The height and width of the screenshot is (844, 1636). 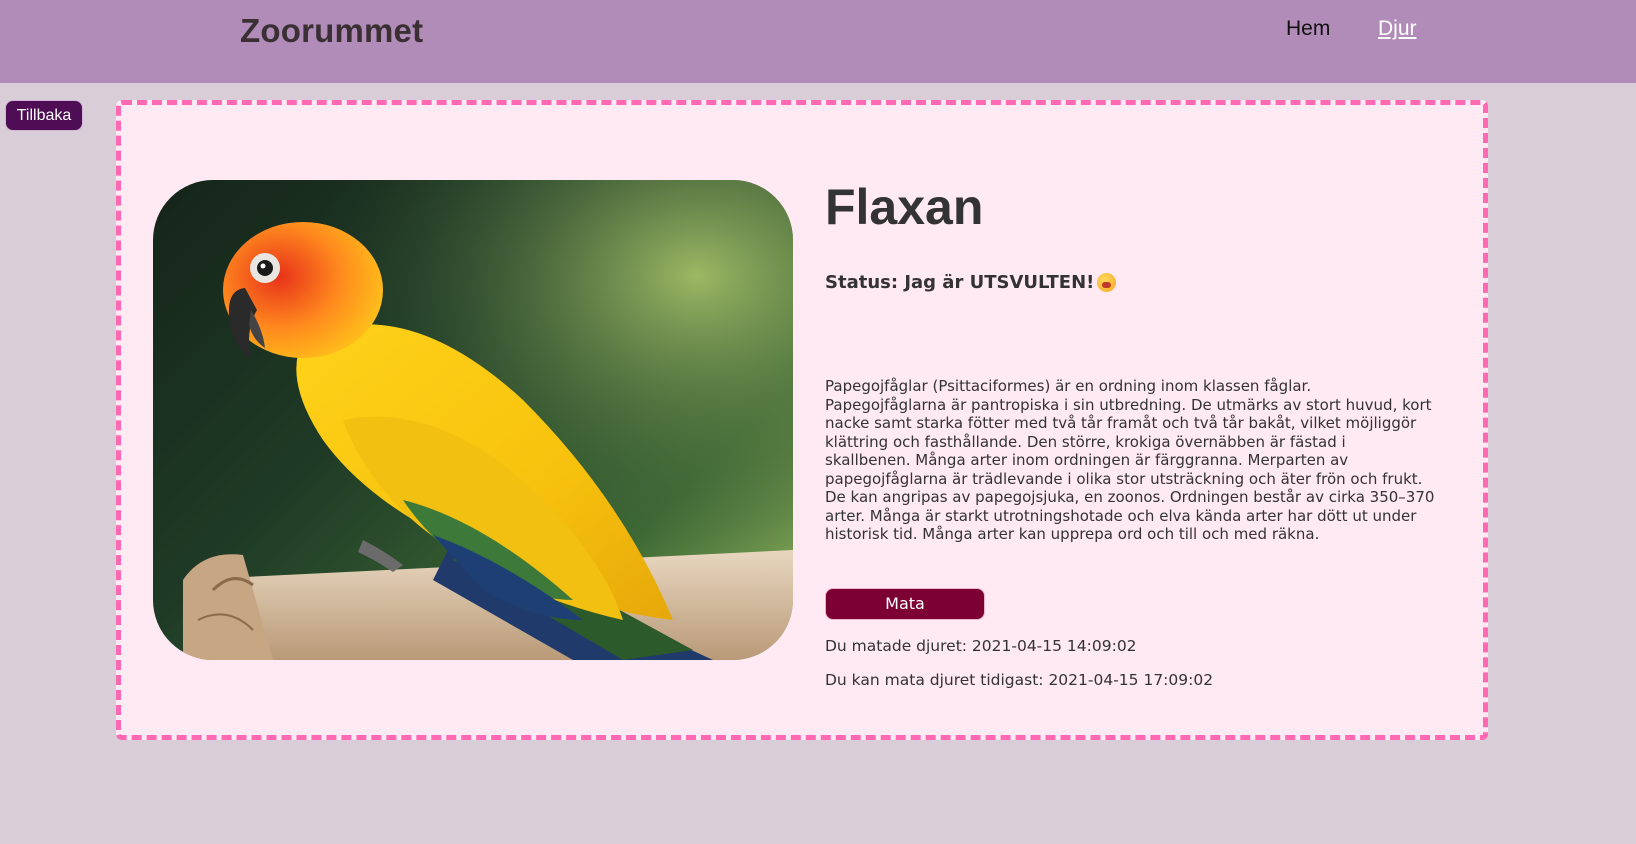 What do you see at coordinates (818, 41) in the screenshot?
I see `top-header: Zoorummet Hem Djur` at bounding box center [818, 41].